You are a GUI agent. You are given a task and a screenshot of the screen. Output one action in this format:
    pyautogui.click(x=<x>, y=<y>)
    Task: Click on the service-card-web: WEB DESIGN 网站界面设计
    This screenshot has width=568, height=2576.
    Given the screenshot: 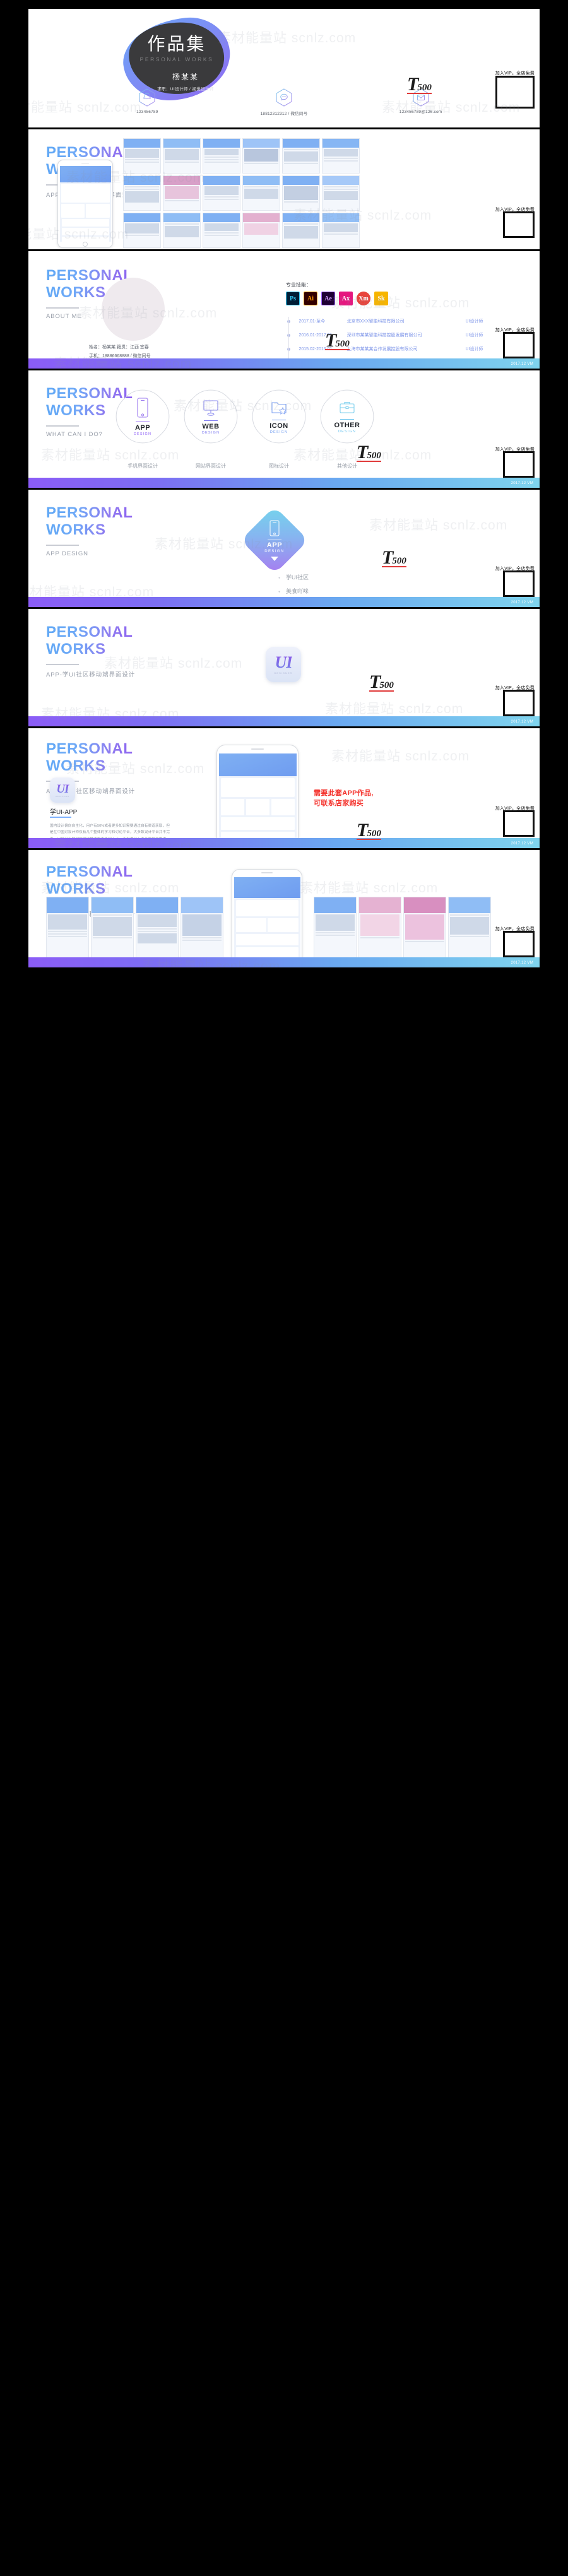 What is the action you would take?
    pyautogui.click(x=210, y=425)
    